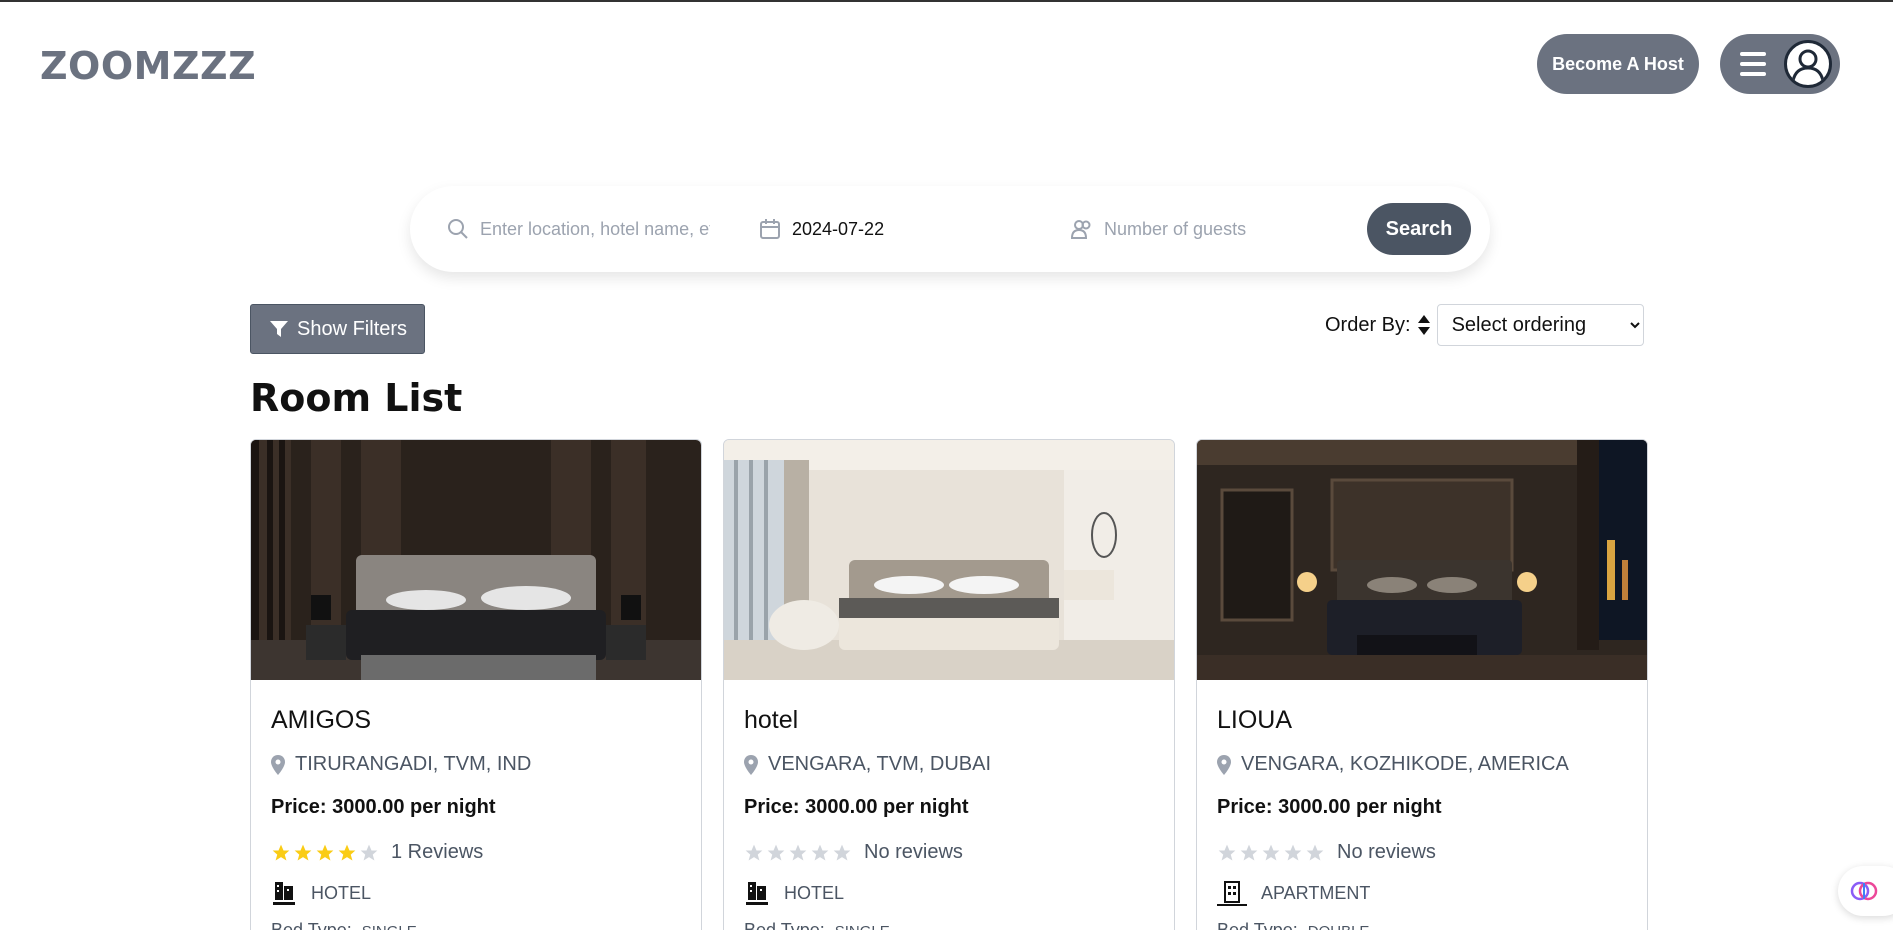  What do you see at coordinates (770, 229) in the screenshot?
I see `calendar-icon` at bounding box center [770, 229].